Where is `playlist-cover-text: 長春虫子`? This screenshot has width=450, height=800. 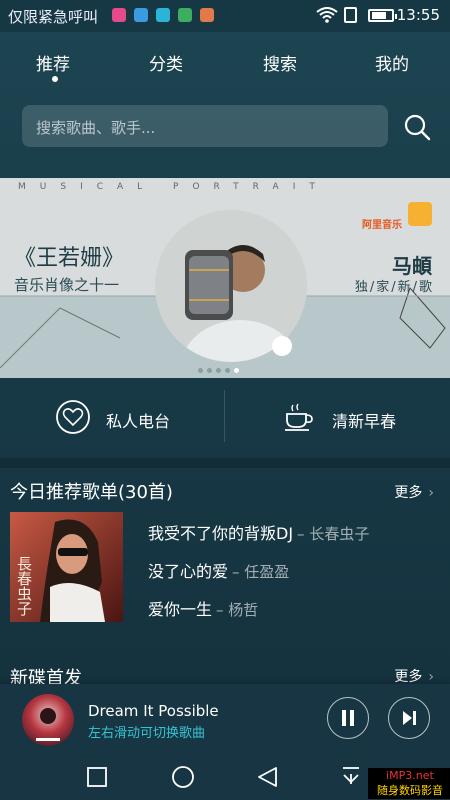 playlist-cover-text: 長春虫子 is located at coordinates (24, 586).